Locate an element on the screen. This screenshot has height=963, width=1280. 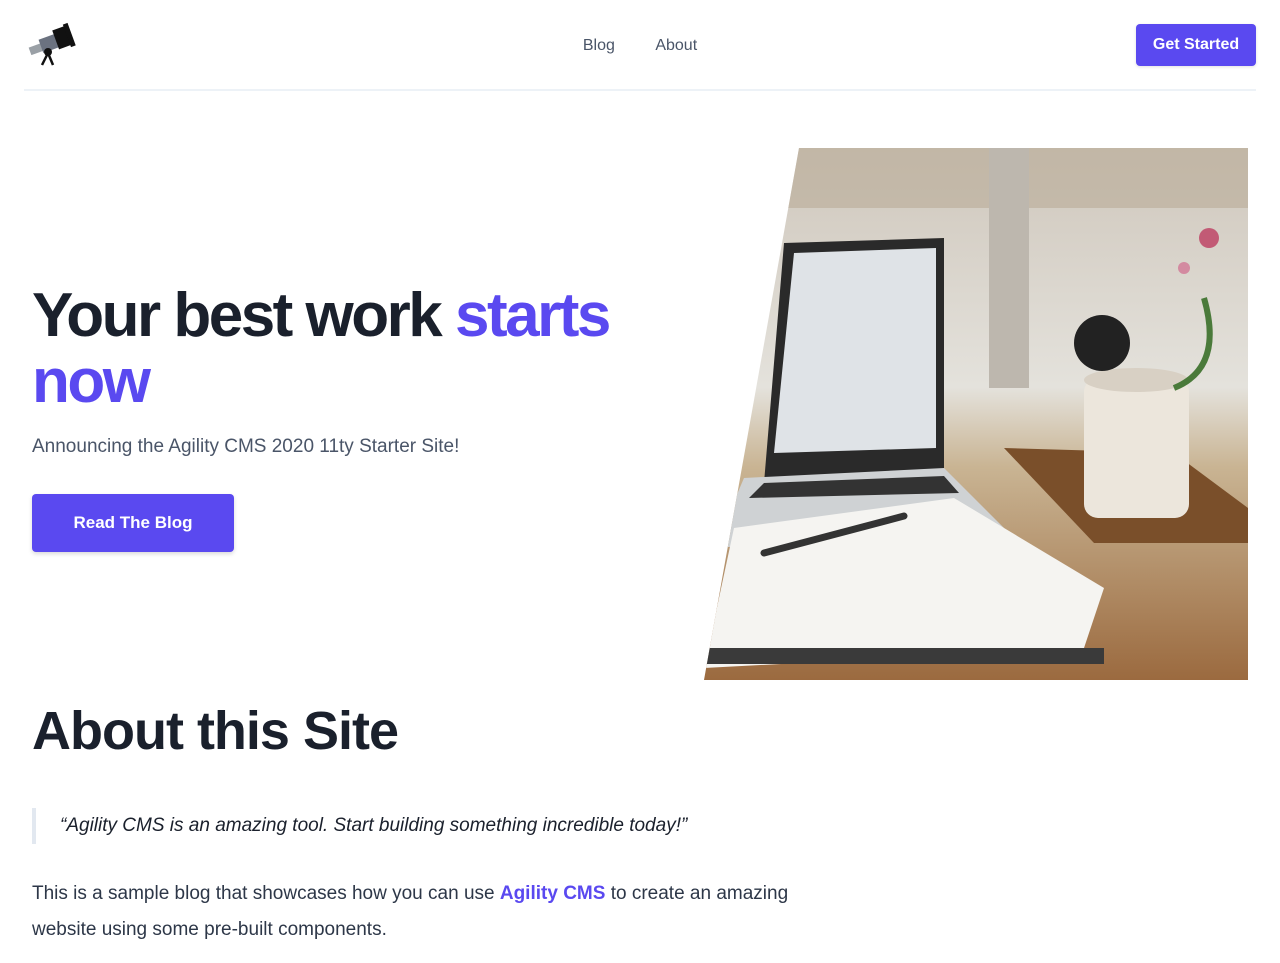
nav-link-about: About is located at coordinates (676, 46).